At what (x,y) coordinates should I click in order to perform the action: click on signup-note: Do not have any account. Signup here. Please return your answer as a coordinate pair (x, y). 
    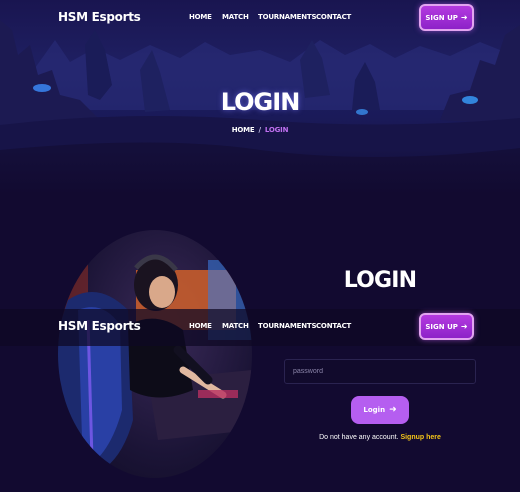
    Looking at the image, I should click on (380, 437).